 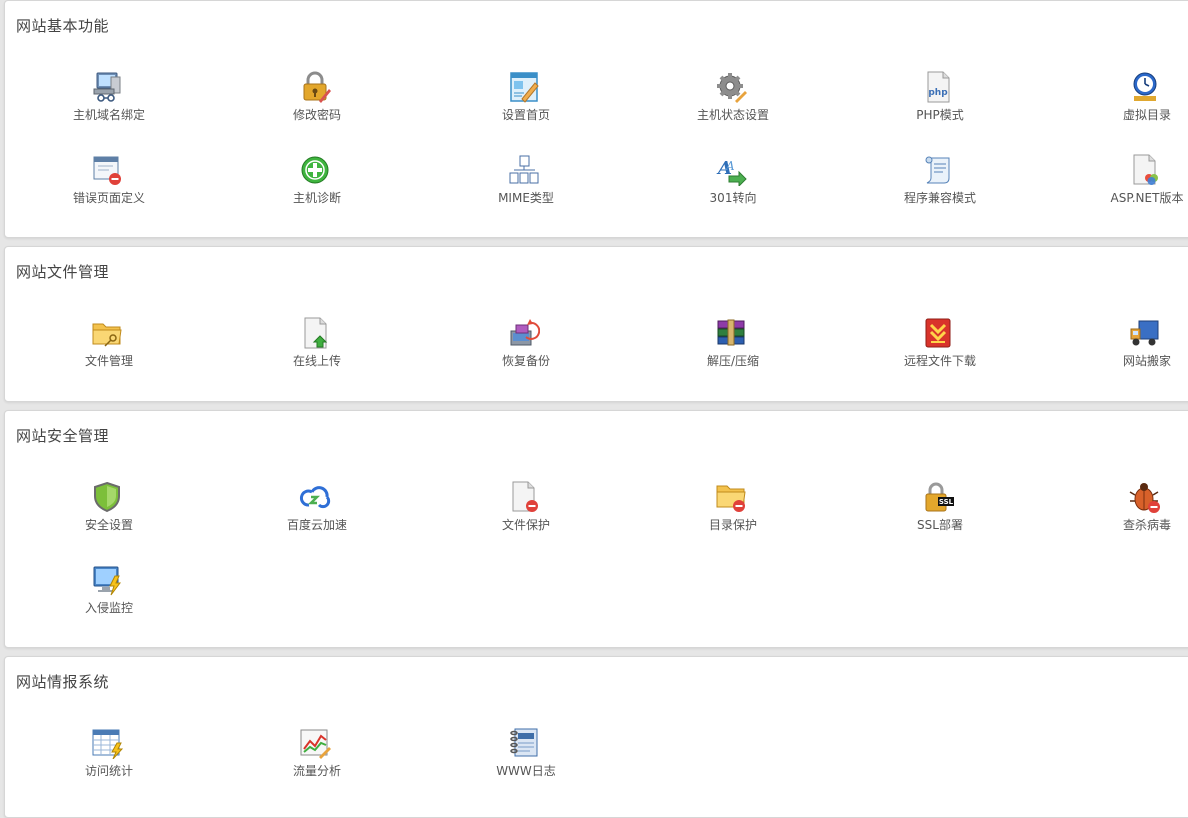 I want to click on remote-file-download-button: 远程文件下载, so click(x=940, y=347).